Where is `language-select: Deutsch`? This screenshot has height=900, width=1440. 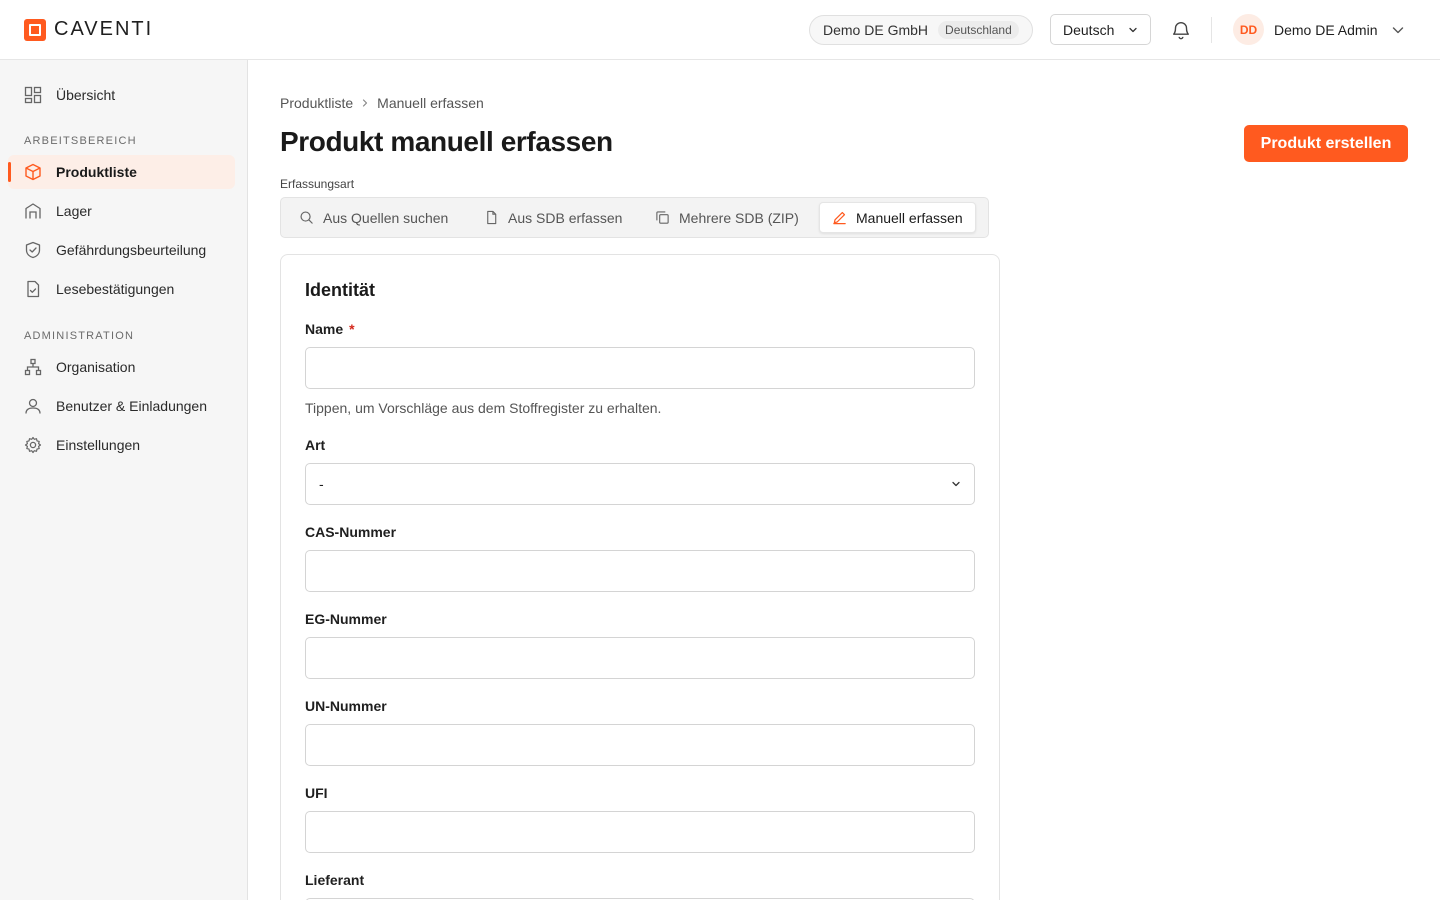
language-select: Deutsch is located at coordinates (1100, 29).